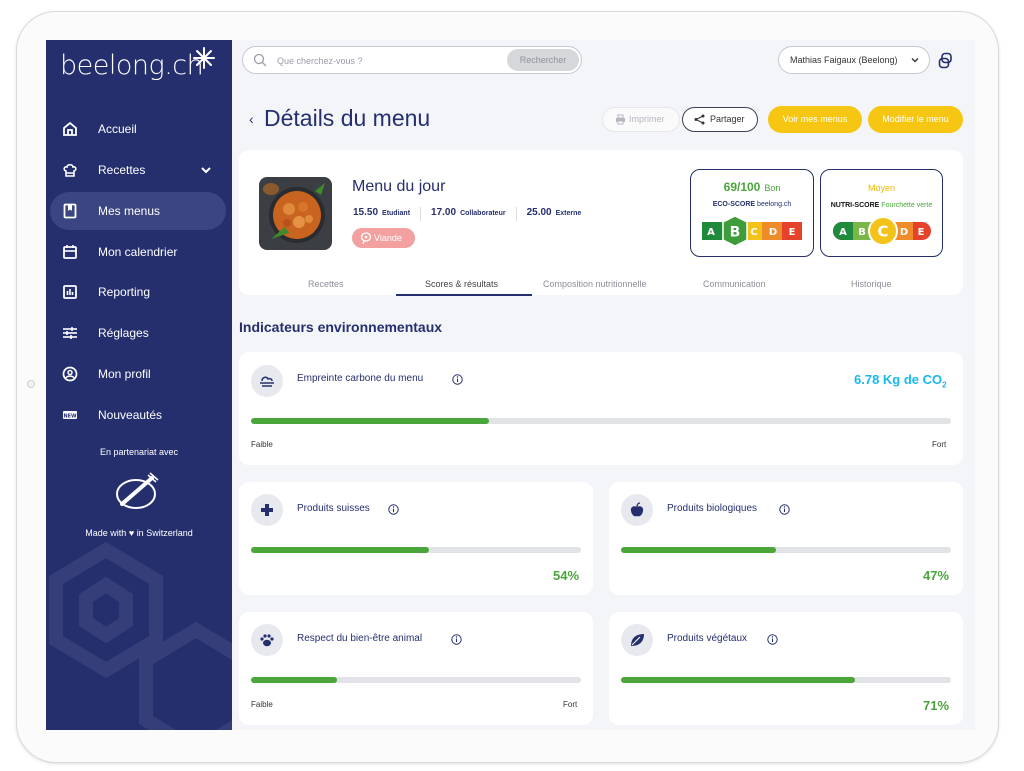 Image resolution: width=1024 pixels, height=771 pixels. I want to click on price-label: Collaborateur, so click(483, 213).